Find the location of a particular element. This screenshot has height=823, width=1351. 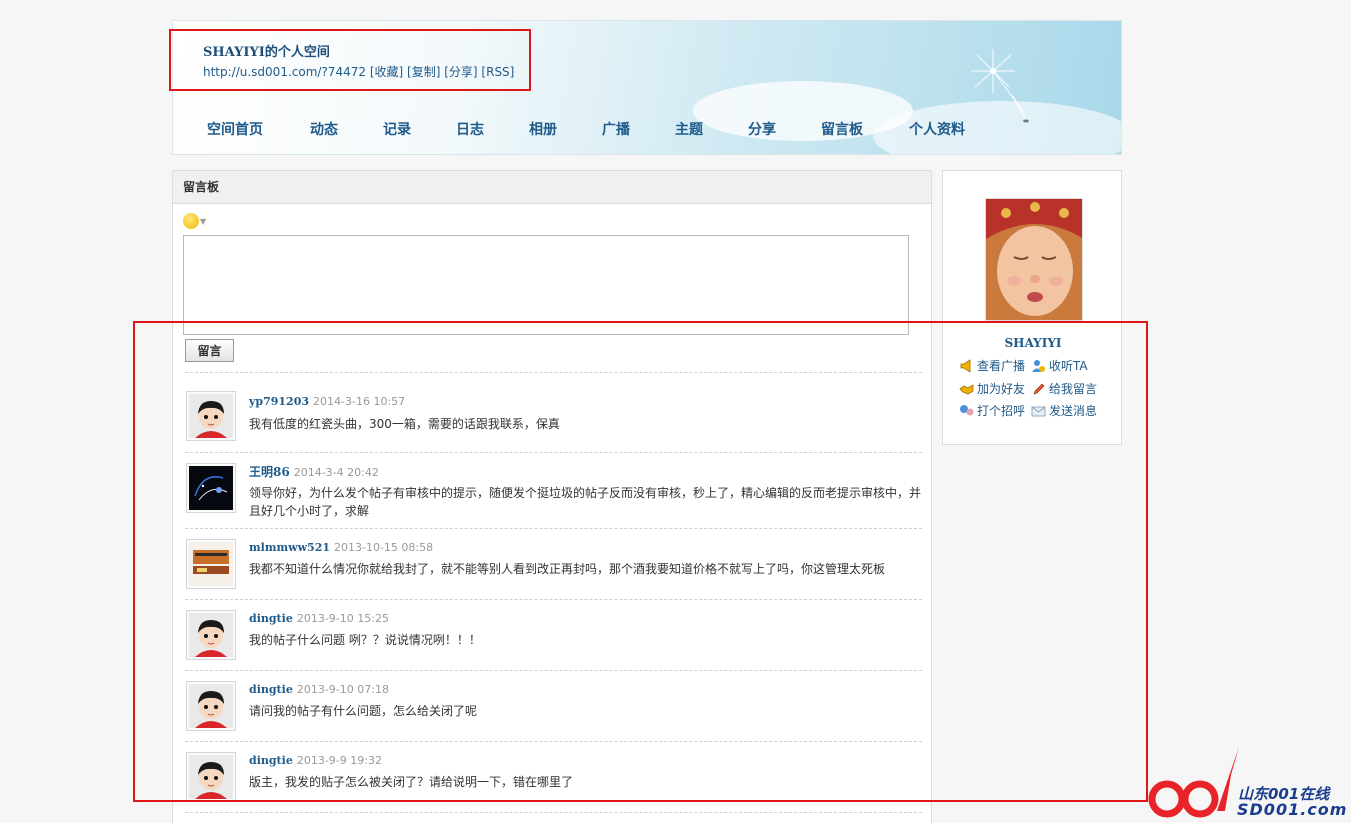

nav-topic: 主题 is located at coordinates (689, 129).